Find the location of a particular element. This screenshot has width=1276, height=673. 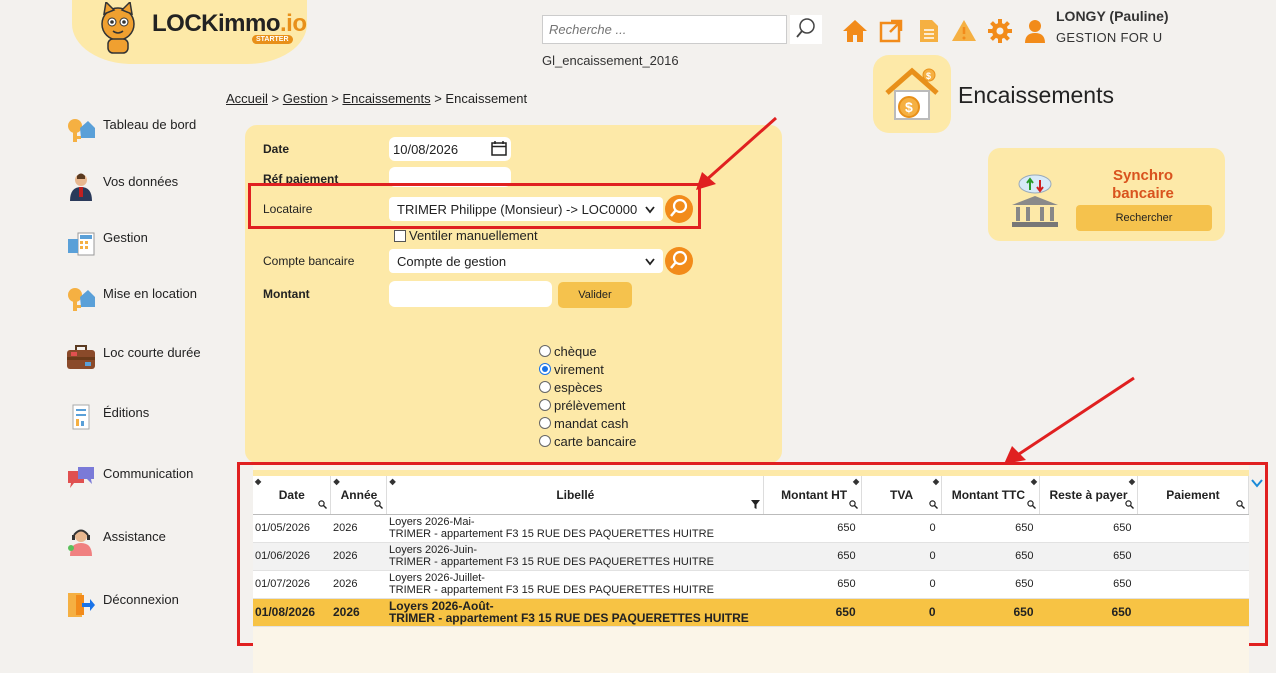

search-input is located at coordinates (664, 29).